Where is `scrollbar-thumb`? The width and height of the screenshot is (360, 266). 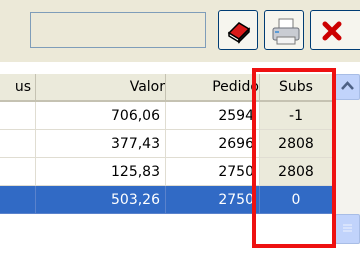
scrollbar-thumb is located at coordinates (347, 229).